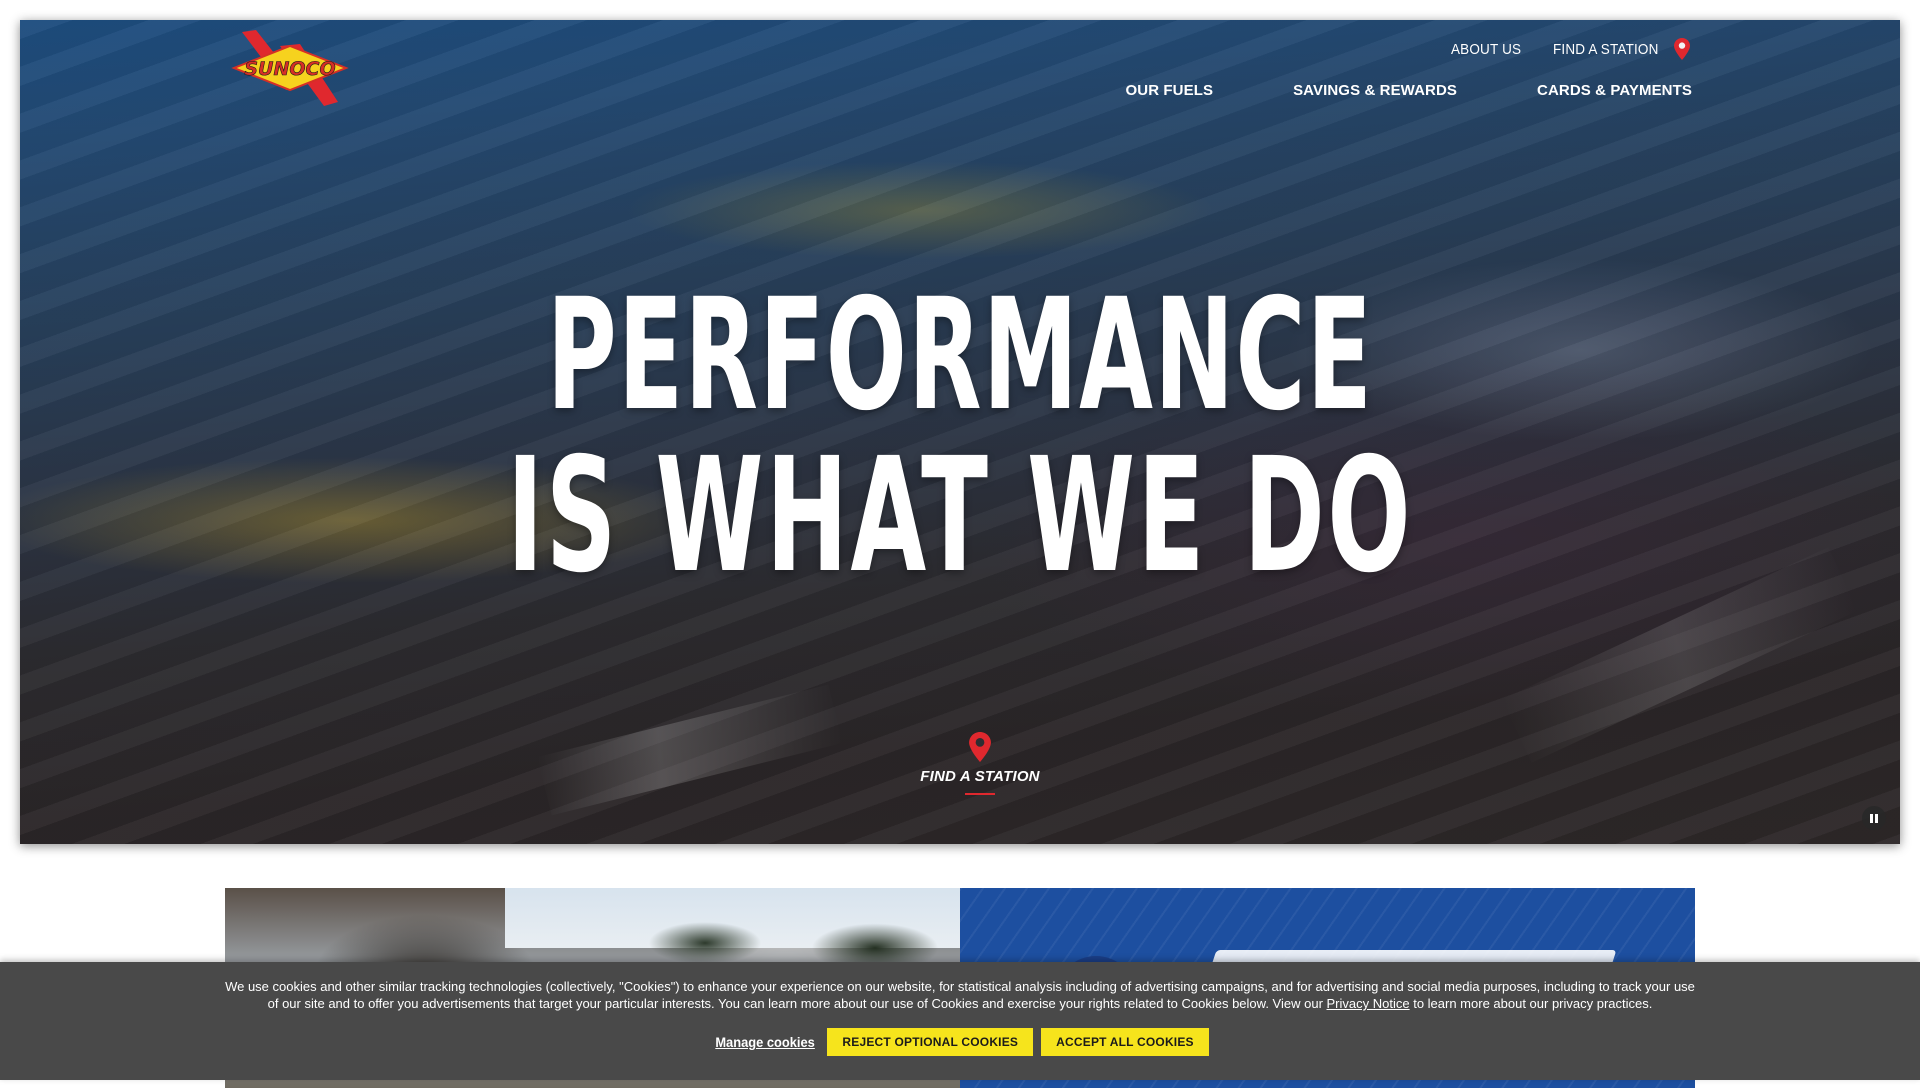  Describe the element at coordinates (1170, 90) in the screenshot. I see `nav-our-fuels: OUR FUELS` at that location.